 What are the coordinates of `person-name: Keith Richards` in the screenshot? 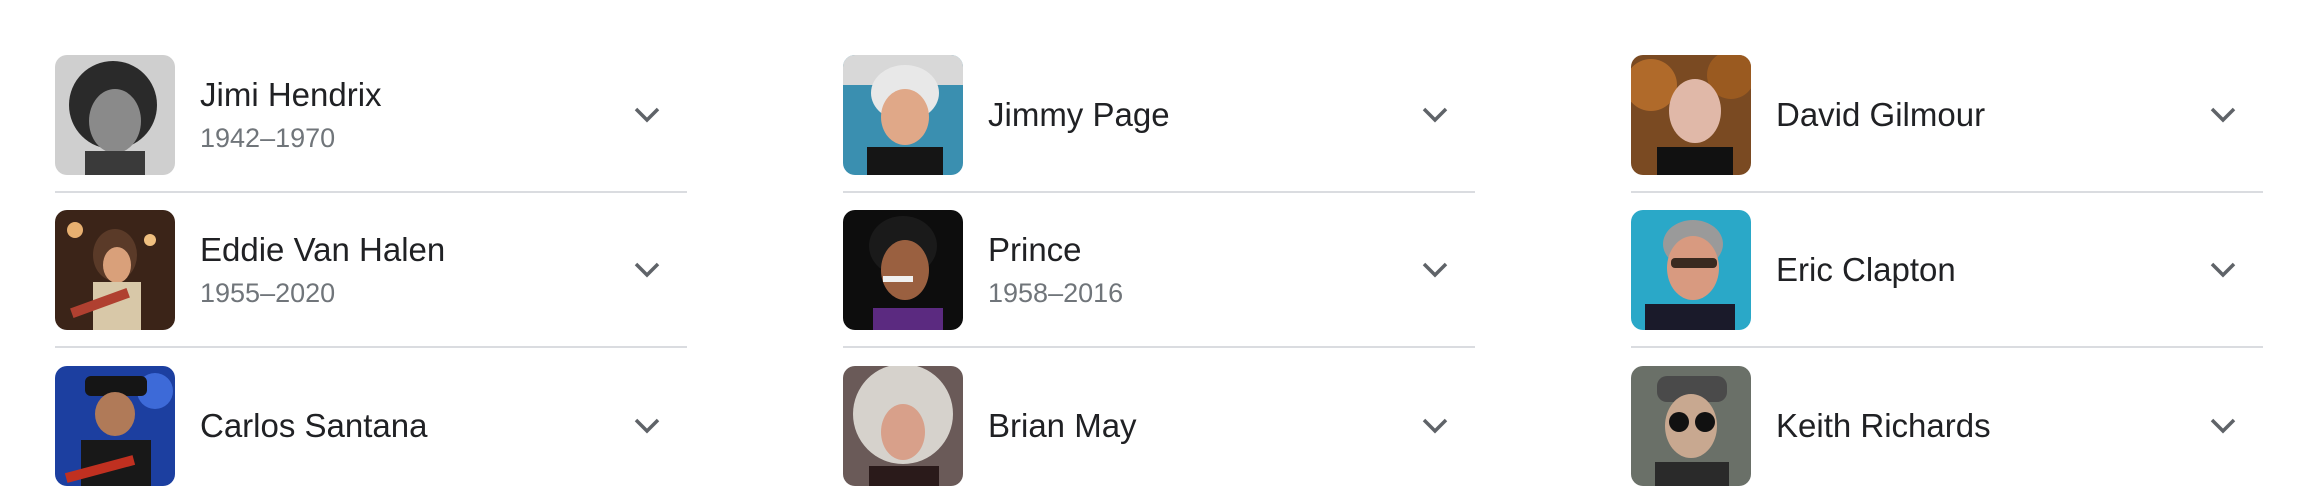 It's located at (1883, 425).